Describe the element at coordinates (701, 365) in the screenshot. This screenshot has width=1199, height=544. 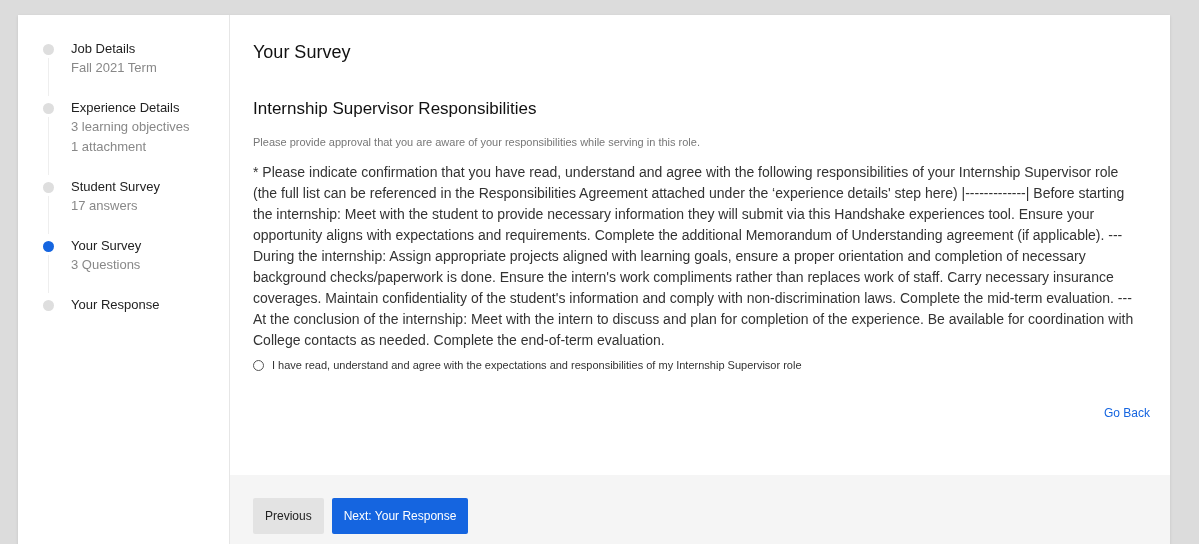
I see `radio-option: I have read, understand and agree with the expectations and responsibilities of my Internship Supervisor role` at that location.